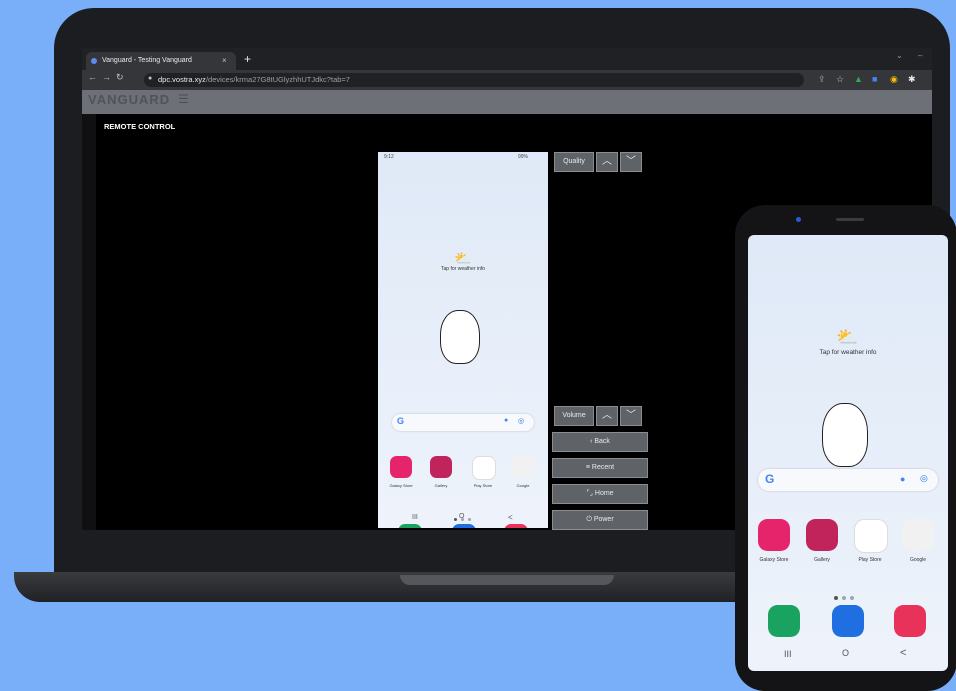  What do you see at coordinates (523, 157) in the screenshot?
I see `status-battery: 99%` at bounding box center [523, 157].